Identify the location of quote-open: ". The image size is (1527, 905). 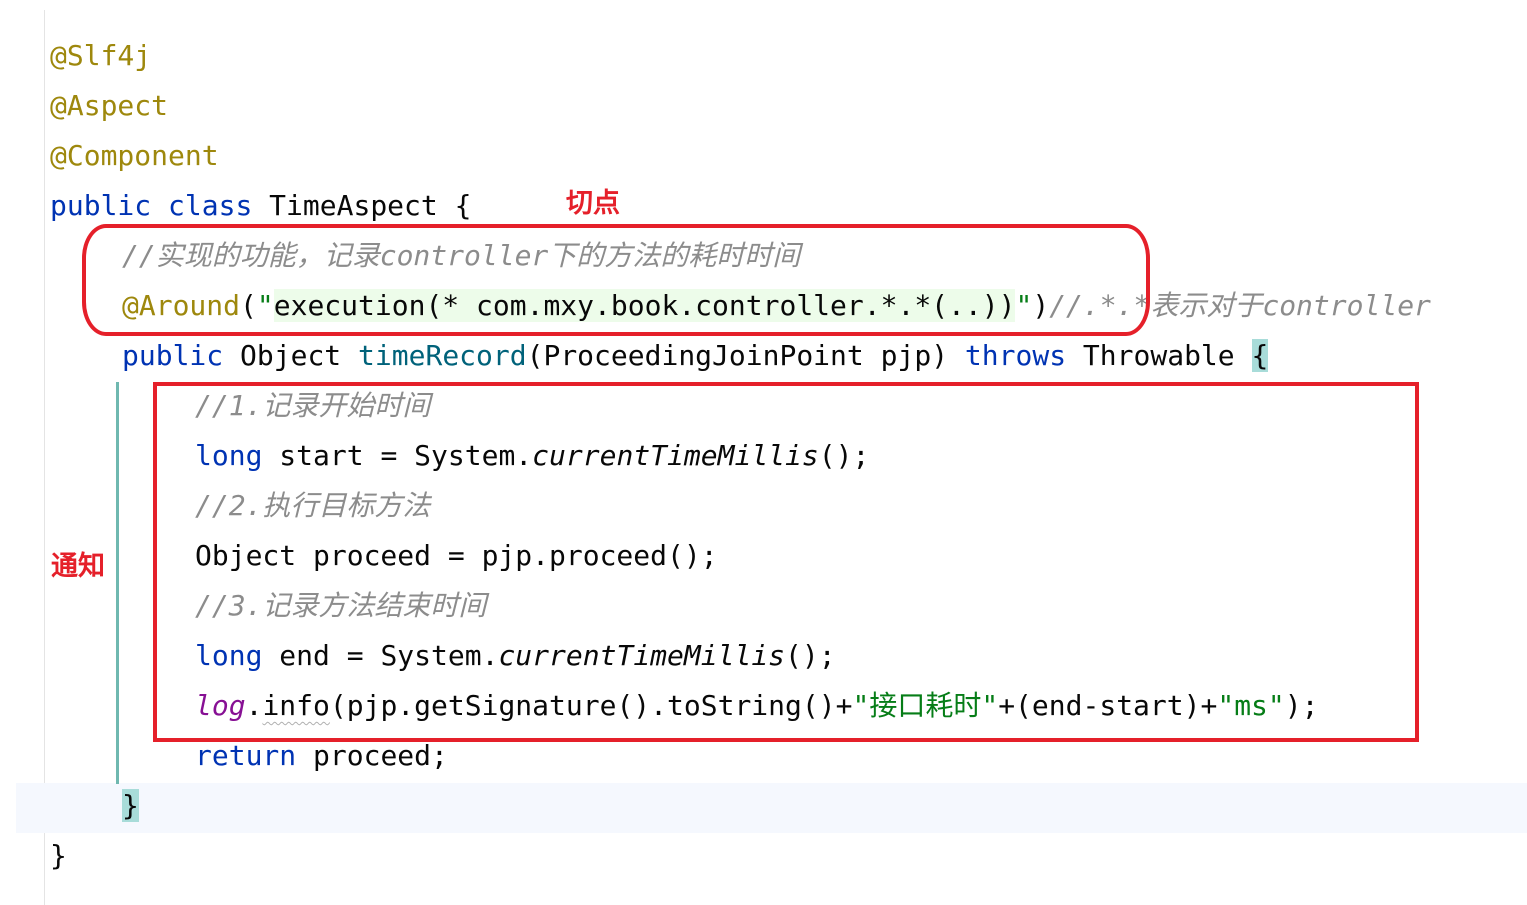
(265, 305).